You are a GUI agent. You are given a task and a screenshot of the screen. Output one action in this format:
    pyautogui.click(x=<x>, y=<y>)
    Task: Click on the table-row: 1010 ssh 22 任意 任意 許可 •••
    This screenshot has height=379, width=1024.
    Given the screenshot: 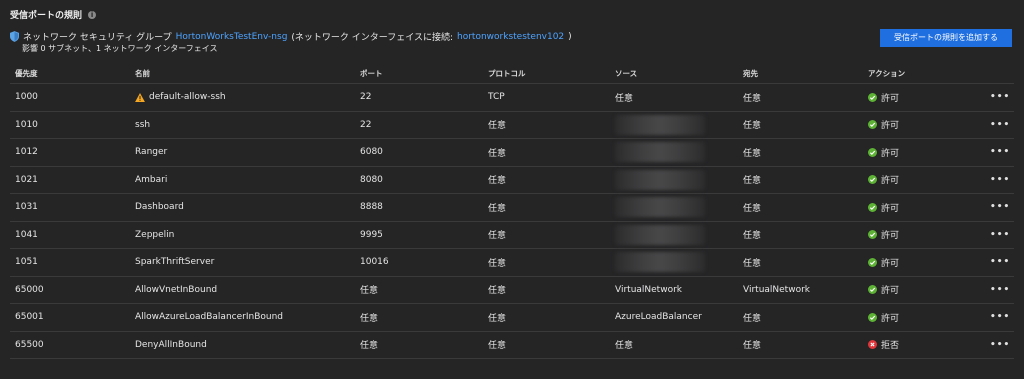 What is the action you would take?
    pyautogui.click(x=512, y=125)
    